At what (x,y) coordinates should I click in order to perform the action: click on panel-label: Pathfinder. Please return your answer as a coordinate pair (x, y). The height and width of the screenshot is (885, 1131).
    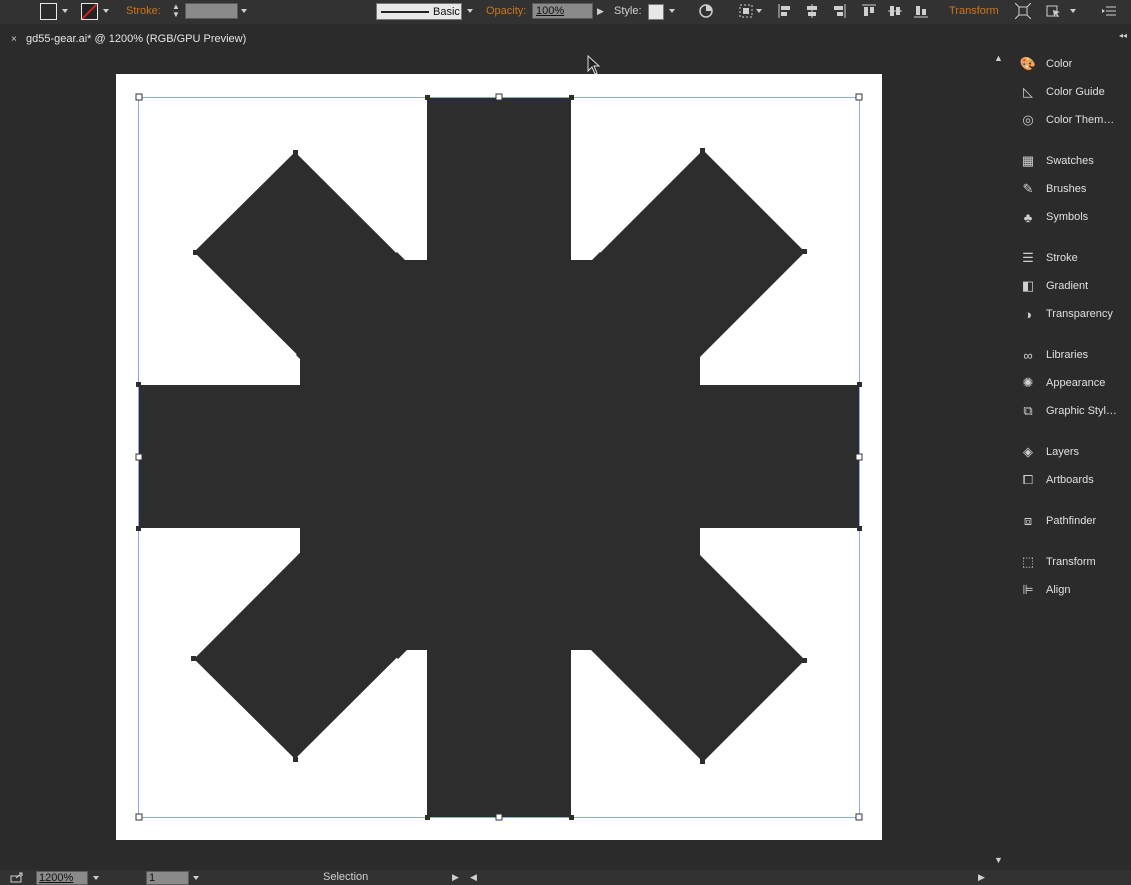
    Looking at the image, I should click on (1071, 521).